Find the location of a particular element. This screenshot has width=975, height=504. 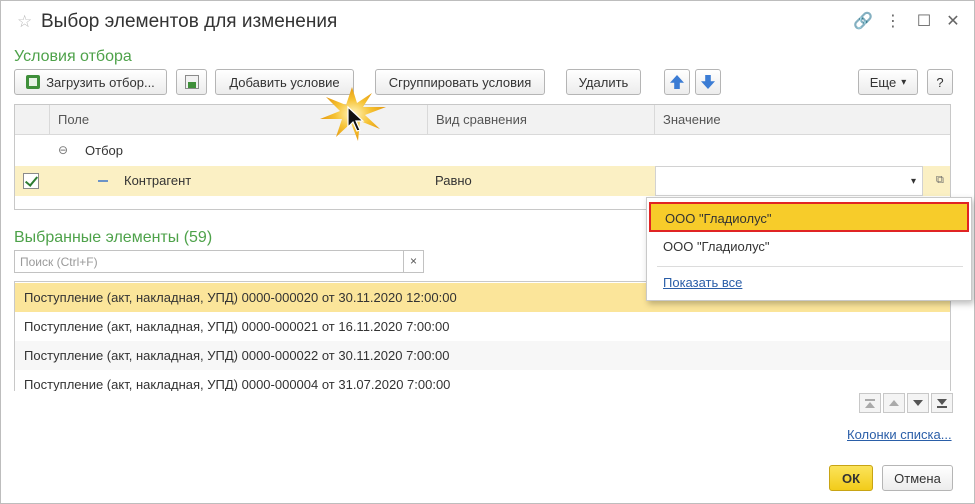

filter-section-title: Условия отбора is located at coordinates (73, 56).